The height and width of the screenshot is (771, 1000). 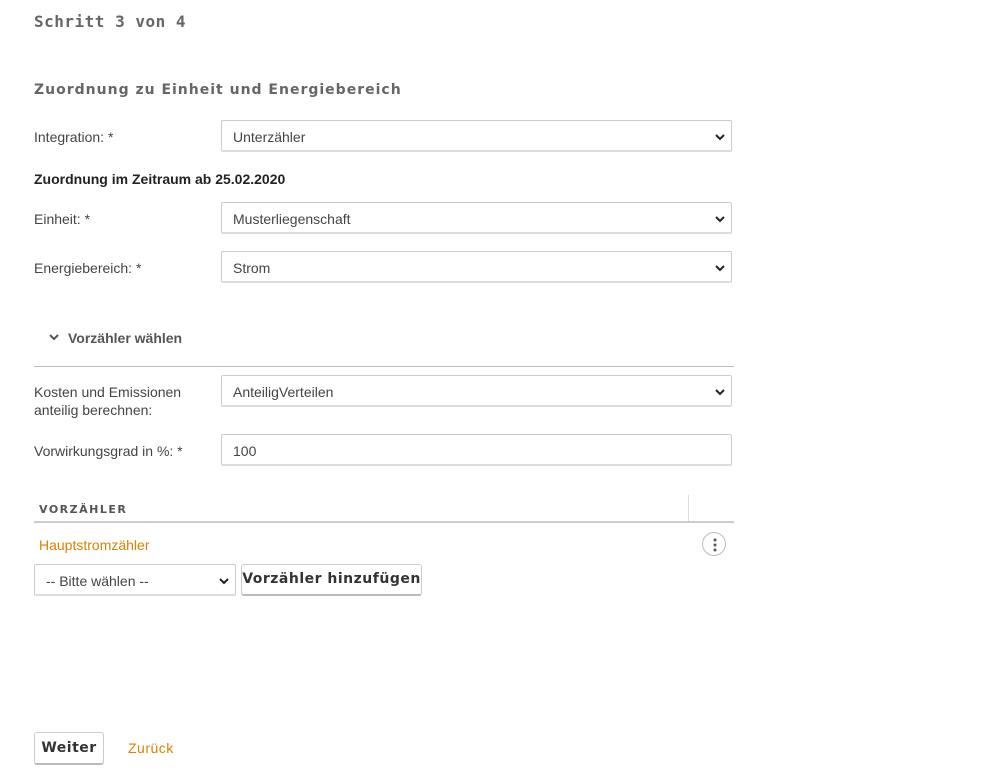 I want to click on unit-row: Einheit: * Musterliegenschaft, so click(x=384, y=219).